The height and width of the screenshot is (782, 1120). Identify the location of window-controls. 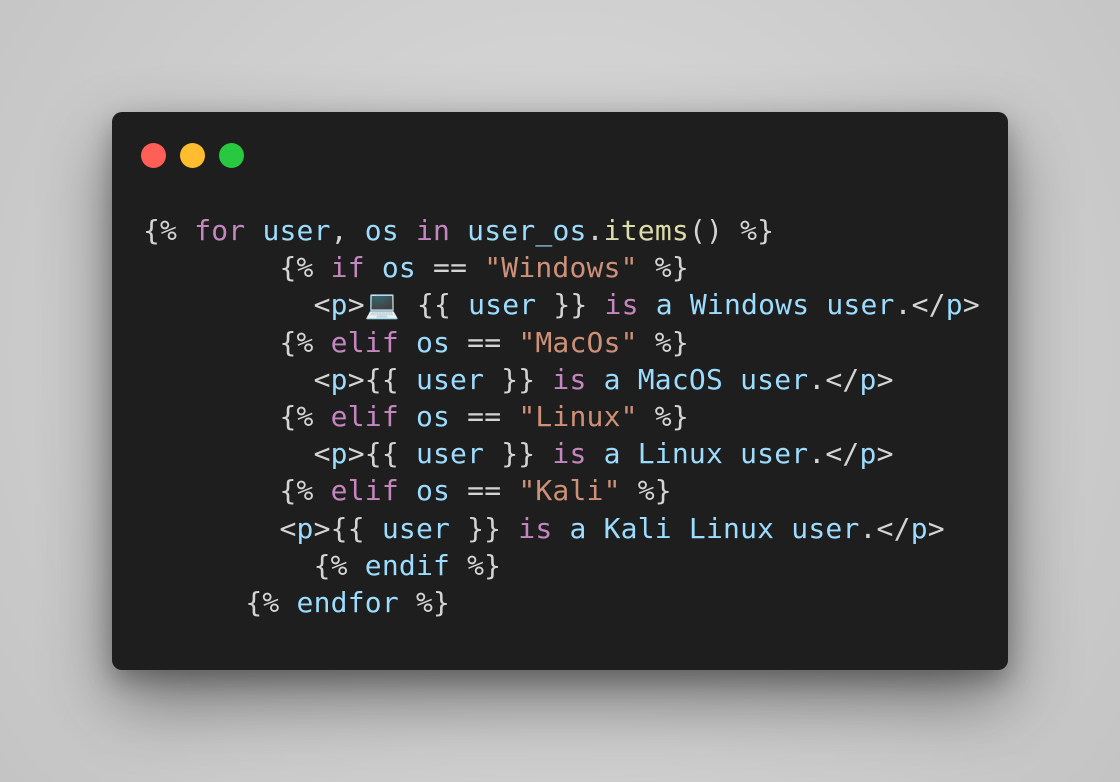
(192, 155).